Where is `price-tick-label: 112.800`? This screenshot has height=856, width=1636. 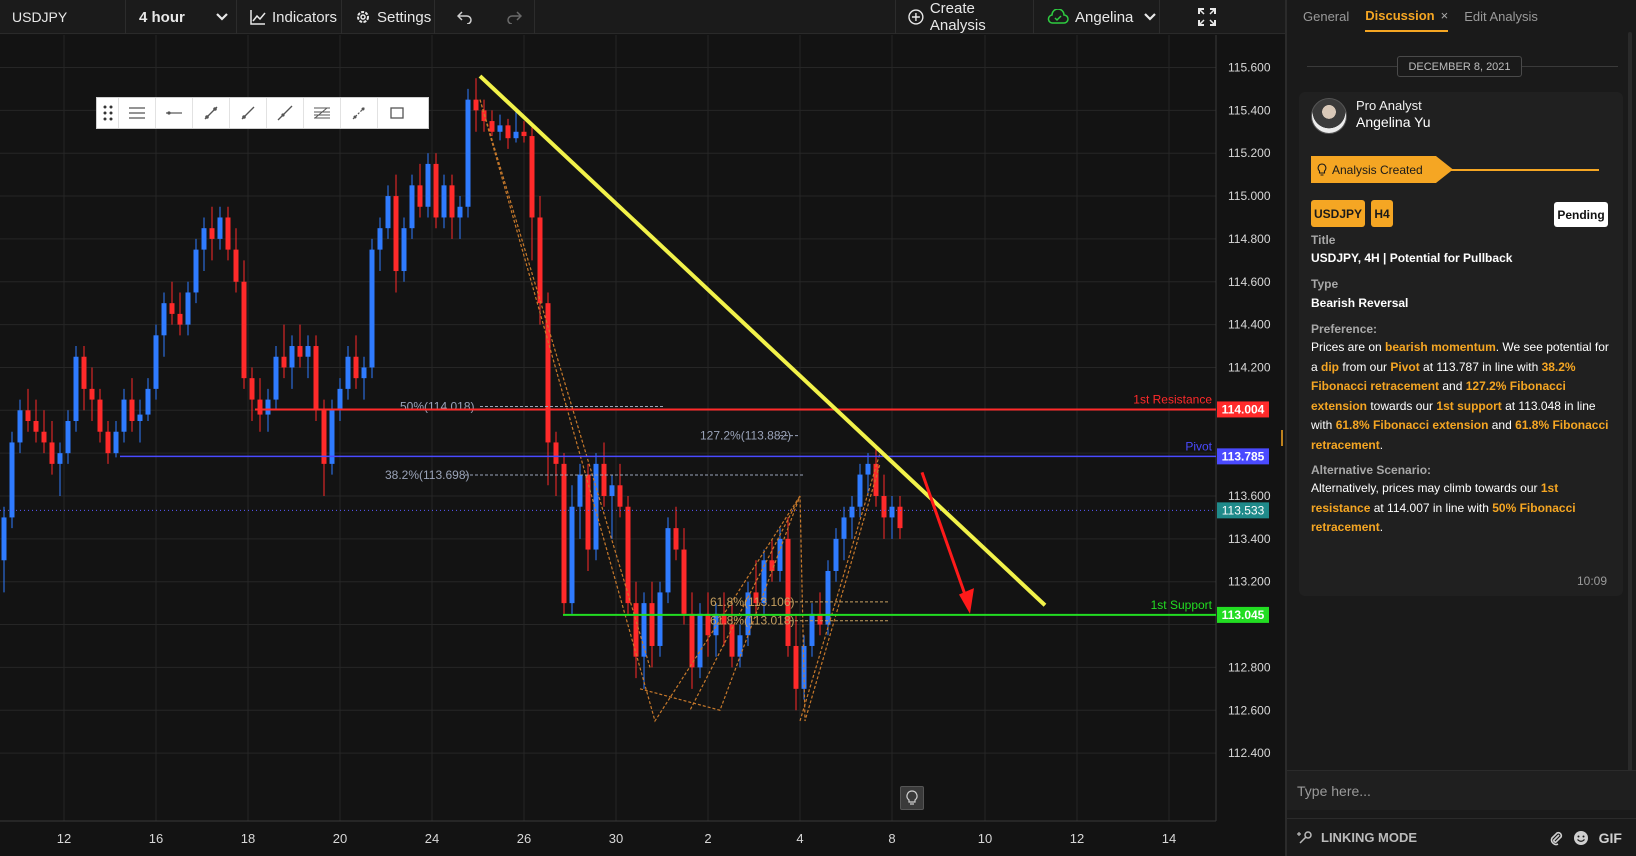
price-tick-label: 112.800 is located at coordinates (1249, 667).